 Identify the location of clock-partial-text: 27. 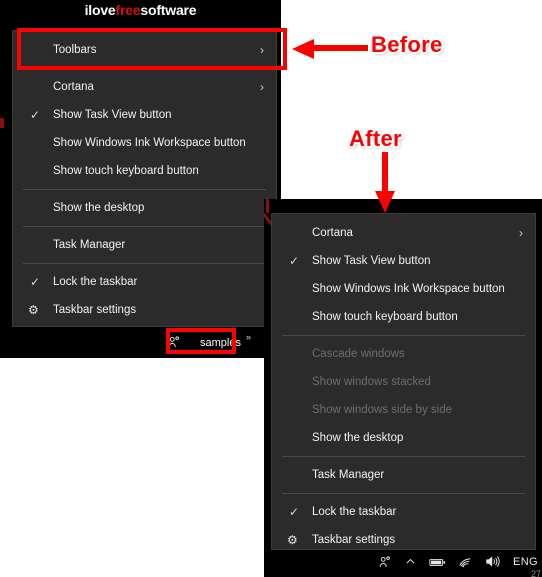
(535, 573).